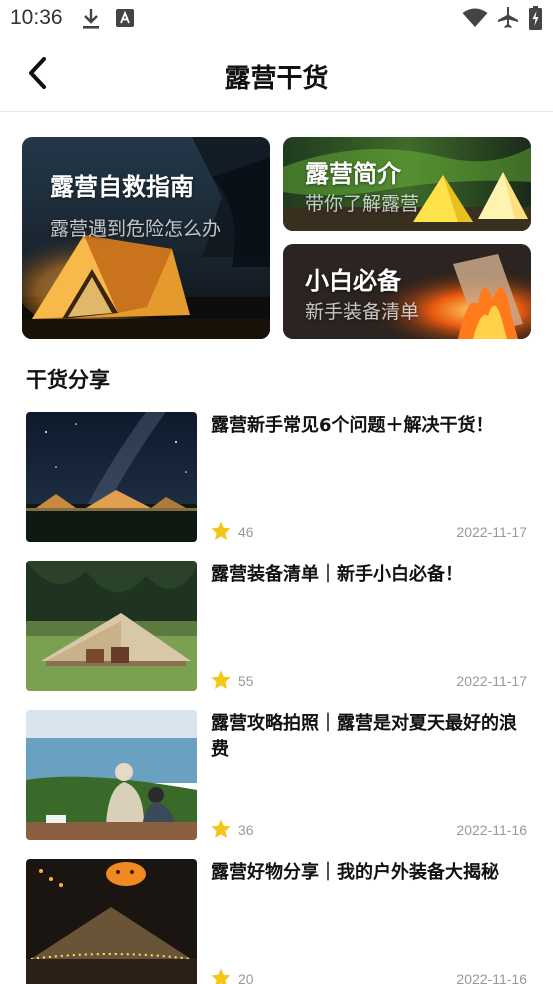 This screenshot has height=984, width=553. Describe the element at coordinates (246, 830) in the screenshot. I see `like-count: 36` at that location.